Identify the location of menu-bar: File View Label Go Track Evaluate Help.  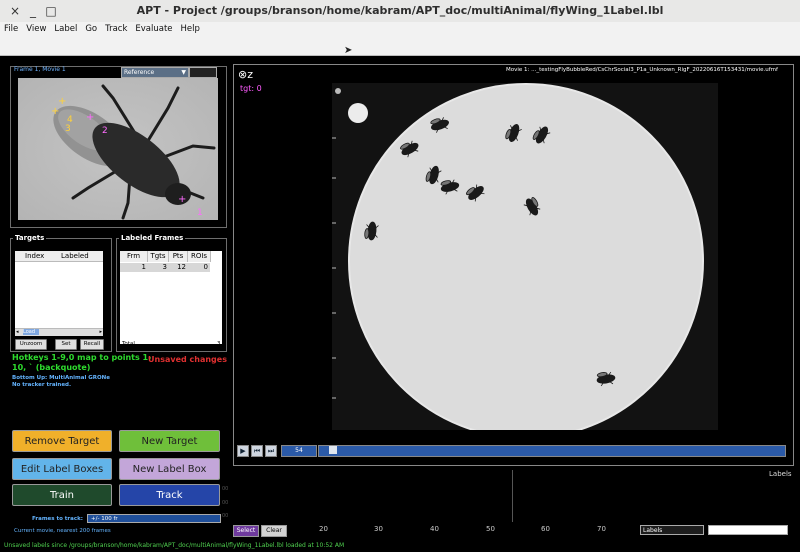
(400, 29).